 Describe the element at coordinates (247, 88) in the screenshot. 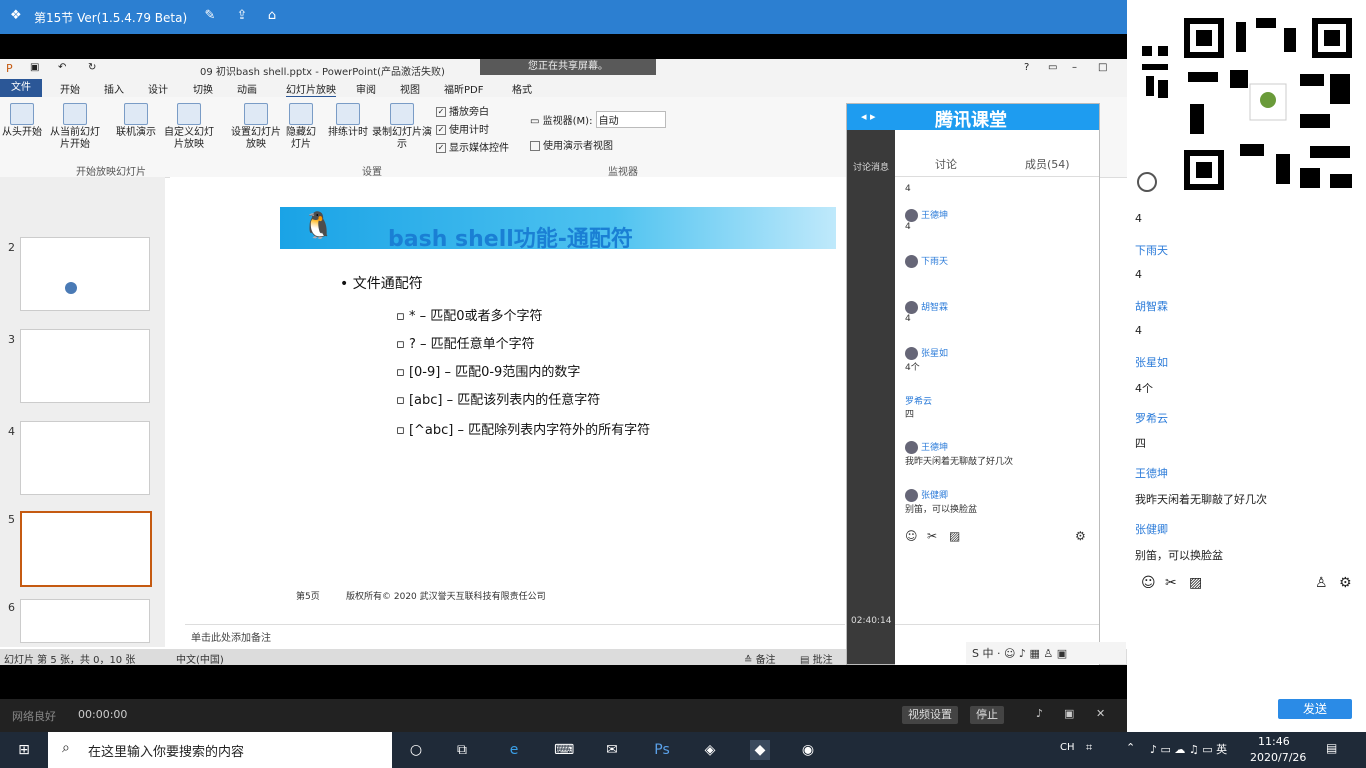

I see `tab-animations: 动画` at that location.